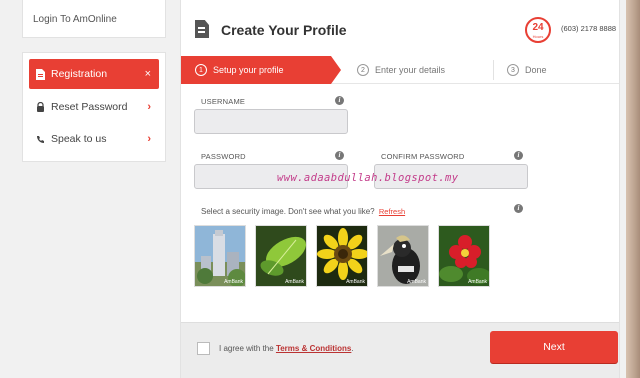  What do you see at coordinates (342, 256) in the screenshot?
I see `security-image-sunflower: AmBank` at bounding box center [342, 256].